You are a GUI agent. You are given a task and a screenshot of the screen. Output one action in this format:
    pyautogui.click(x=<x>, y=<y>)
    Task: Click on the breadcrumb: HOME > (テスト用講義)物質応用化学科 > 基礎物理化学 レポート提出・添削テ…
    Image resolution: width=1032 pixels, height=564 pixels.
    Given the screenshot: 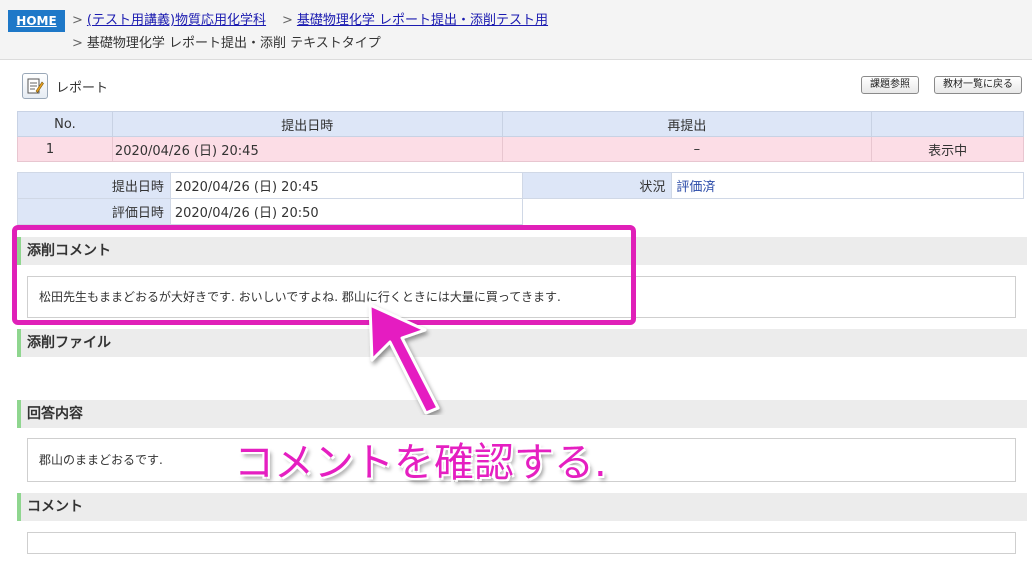 What is the action you would take?
    pyautogui.click(x=516, y=30)
    